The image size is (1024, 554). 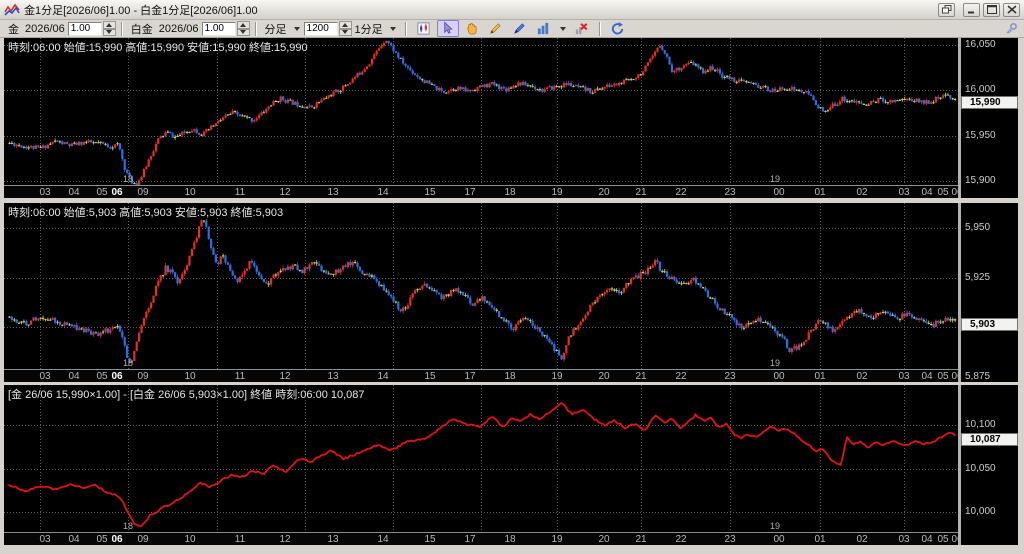 What do you see at coordinates (297, 28) in the screenshot?
I see `bar-type-dropdown` at bounding box center [297, 28].